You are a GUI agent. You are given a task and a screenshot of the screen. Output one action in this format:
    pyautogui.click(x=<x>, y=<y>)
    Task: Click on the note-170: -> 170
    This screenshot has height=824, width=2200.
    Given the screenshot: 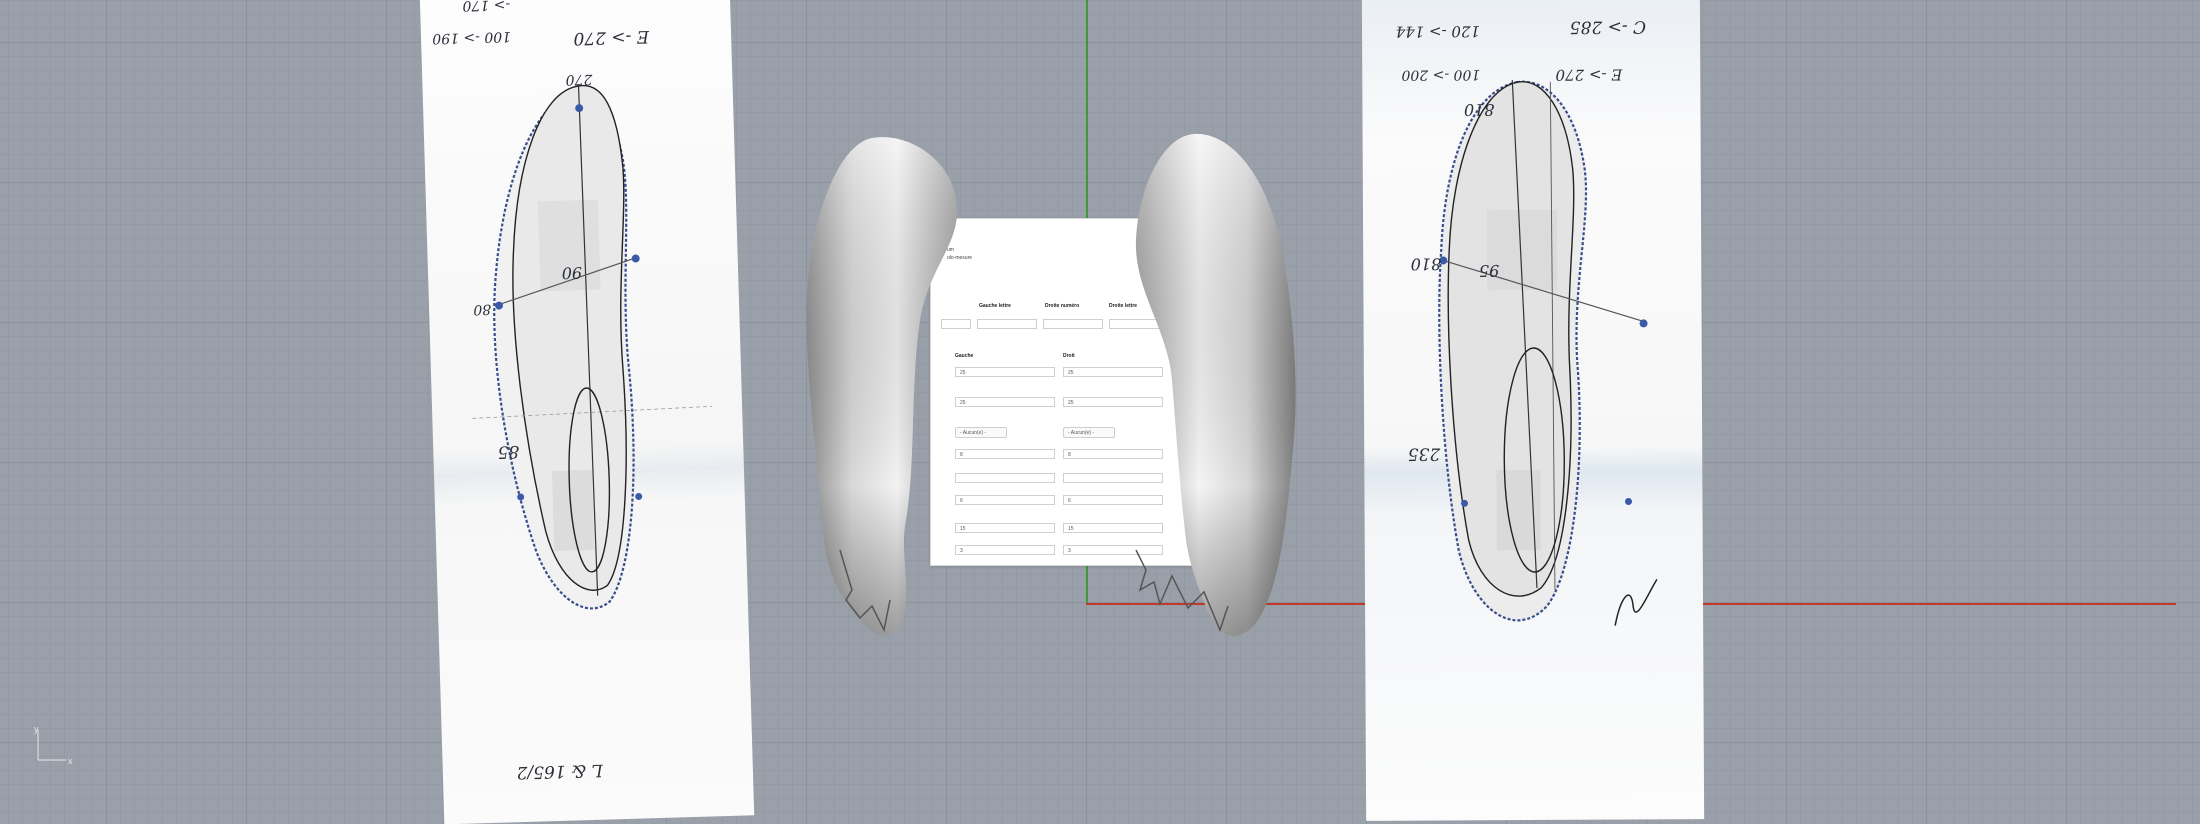 What is the action you would take?
    pyautogui.click(x=486, y=7)
    